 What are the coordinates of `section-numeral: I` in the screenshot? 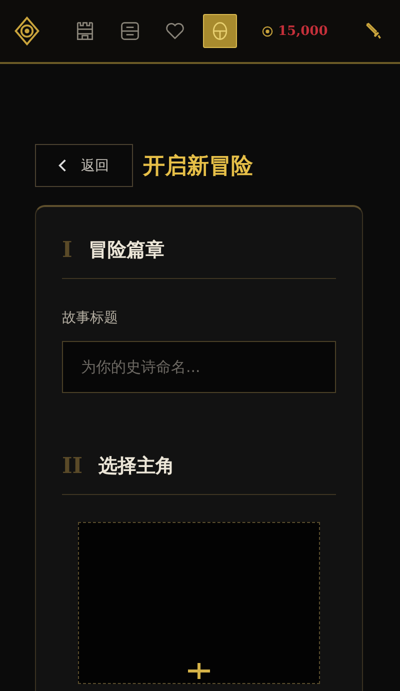 It's located at (67, 250).